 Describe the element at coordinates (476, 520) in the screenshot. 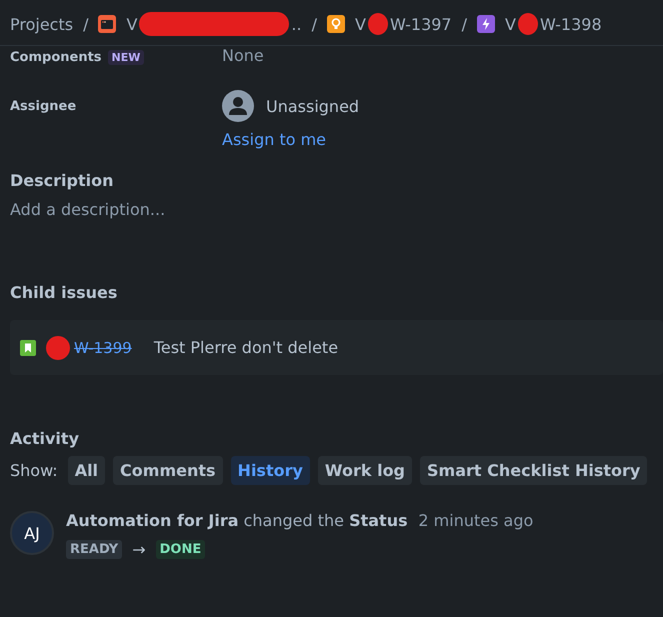

I see `timestamp: 2 minutes ago` at that location.